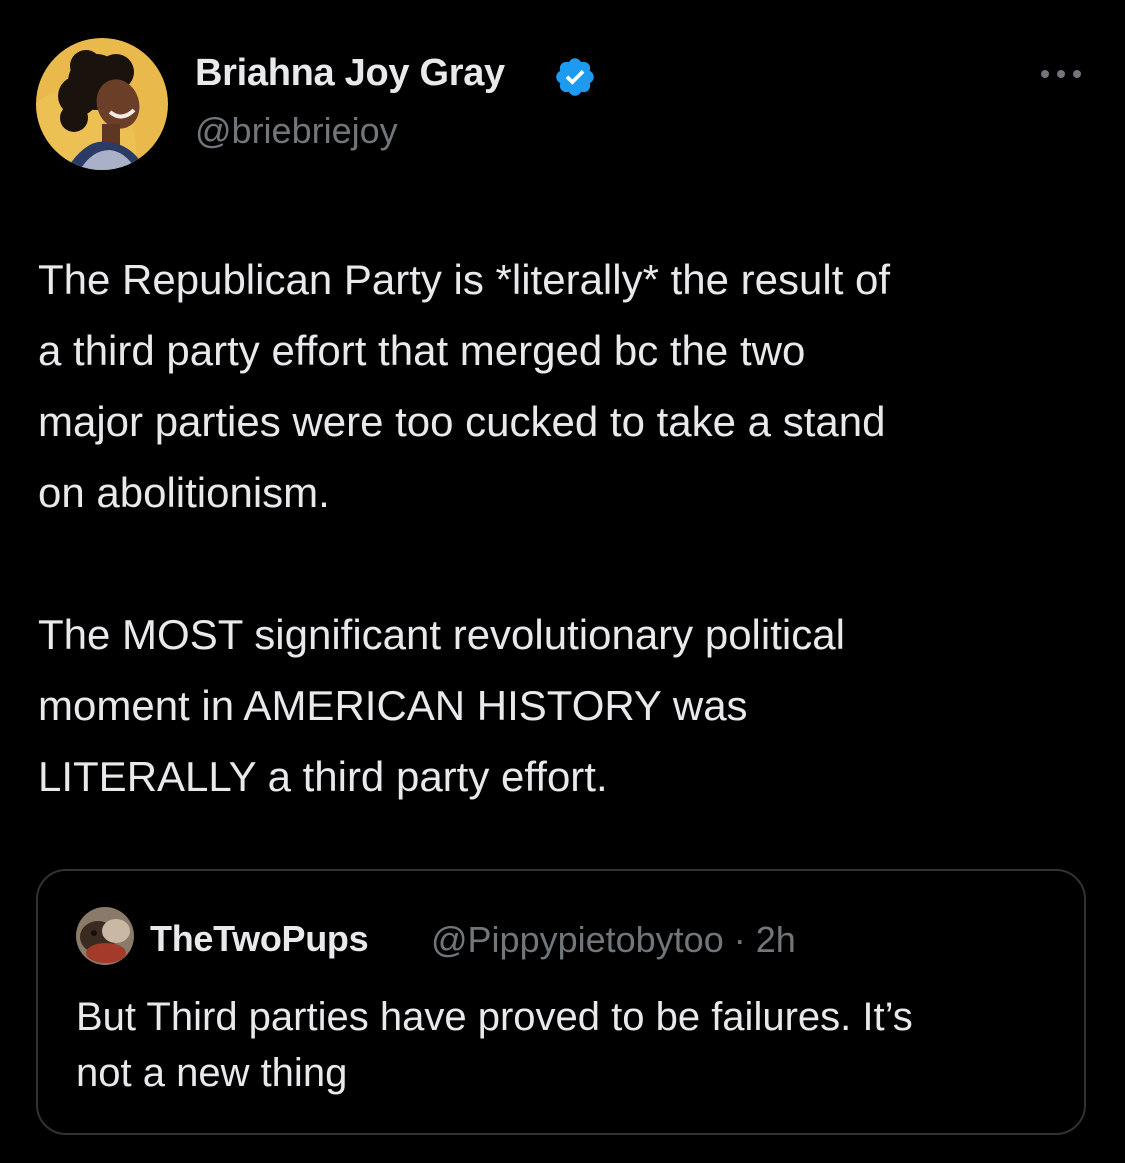 The width and height of the screenshot is (1125, 1163). I want to click on more-options-icon, so click(1061, 73).